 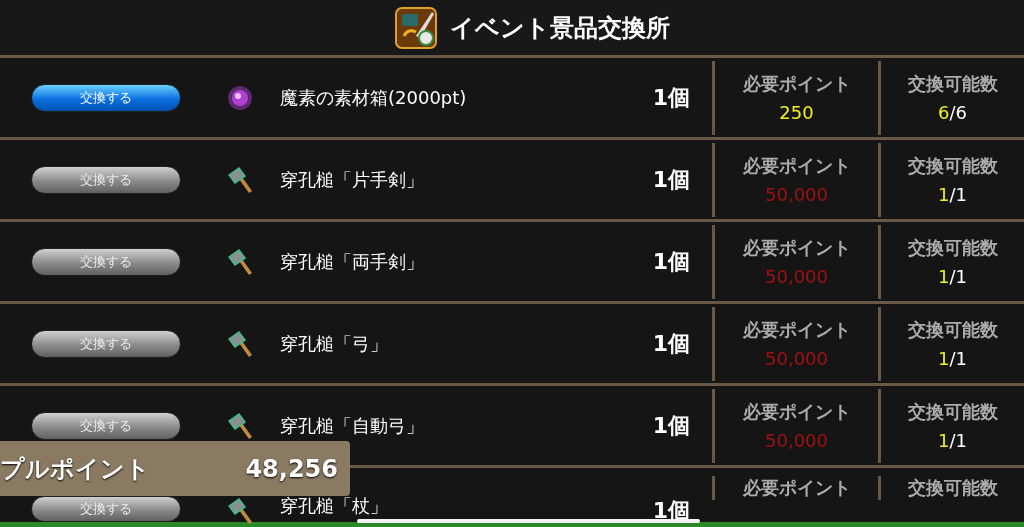 What do you see at coordinates (952, 112) in the screenshot?
I see `exchange-count: 6/6` at bounding box center [952, 112].